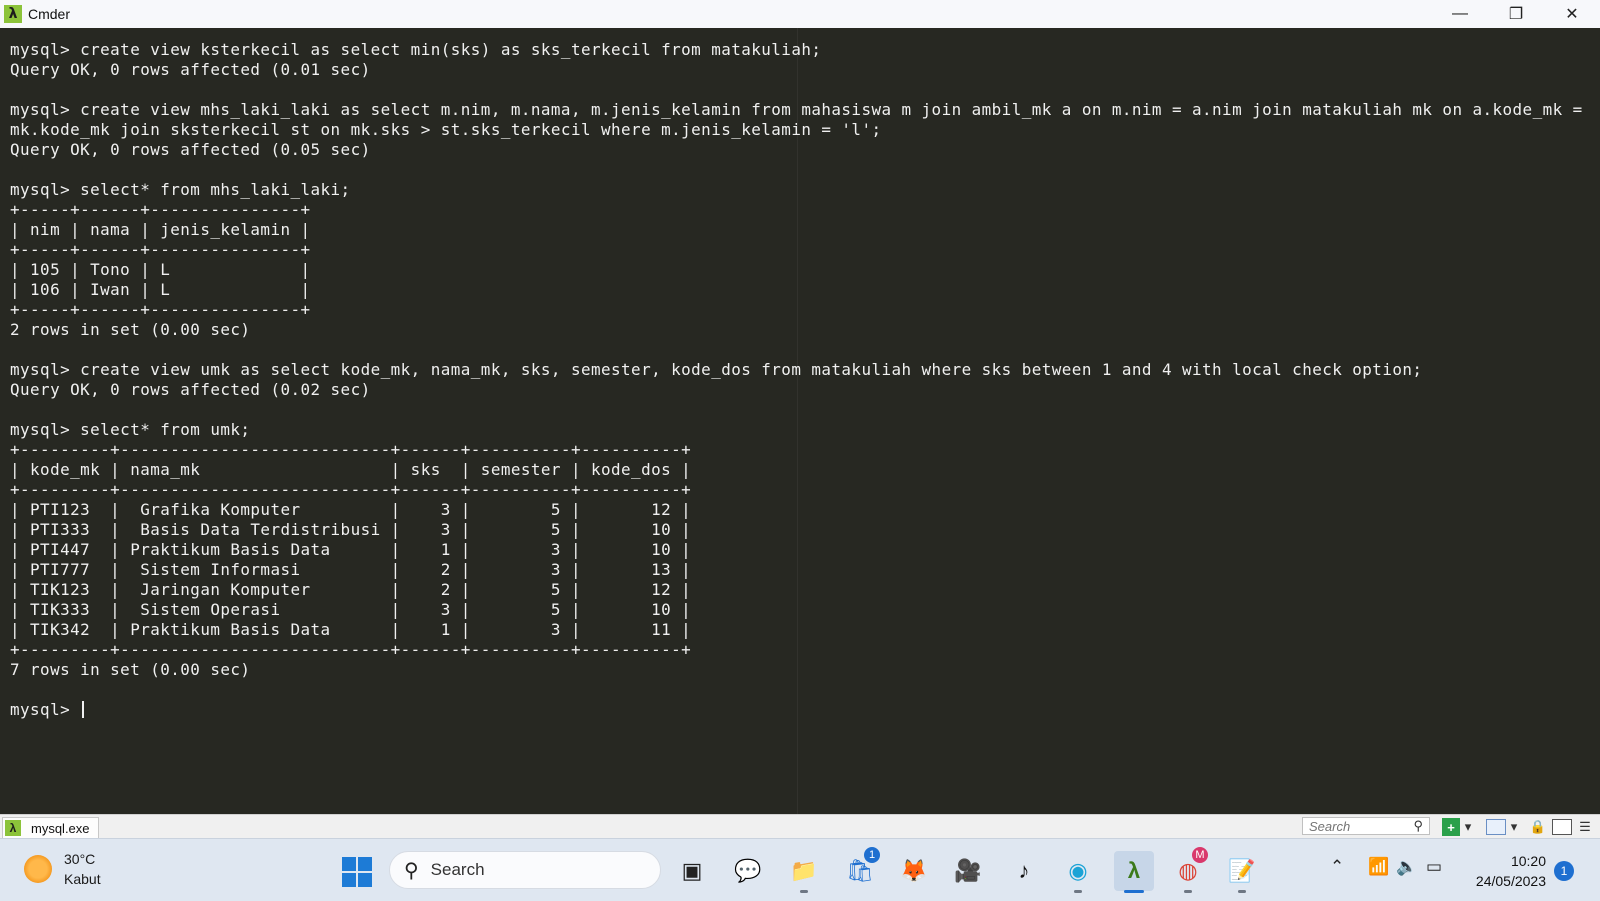 This screenshot has width=1600, height=901. I want to click on tiktok-button: ♪, so click(1024, 871).